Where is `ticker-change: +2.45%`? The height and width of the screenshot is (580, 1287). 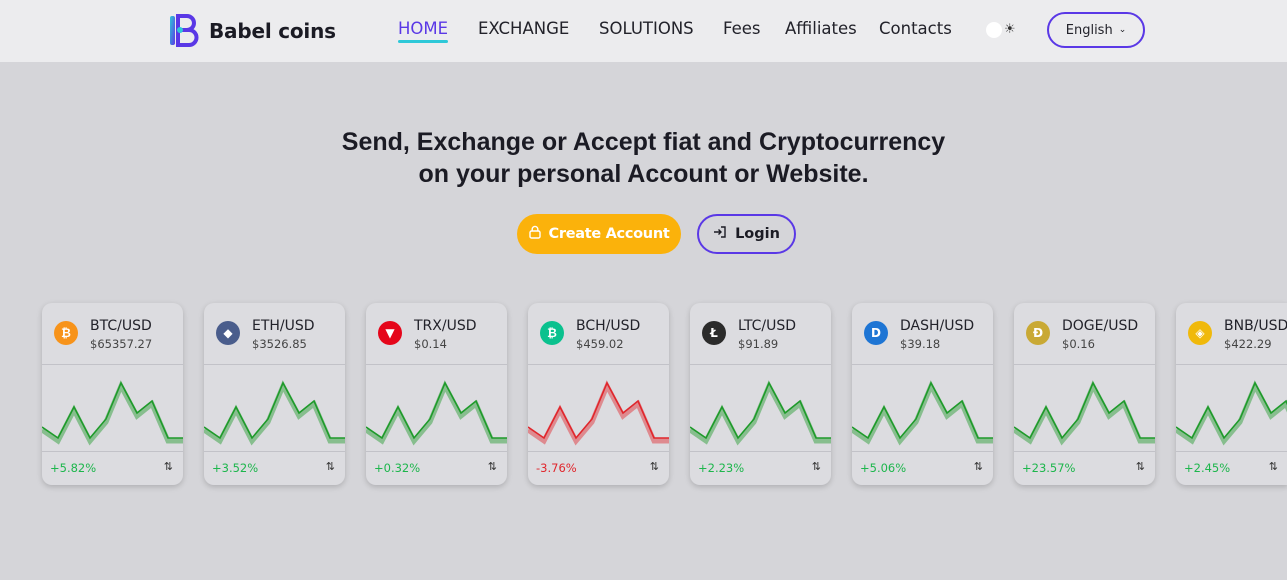 ticker-change: +2.45% is located at coordinates (1207, 468).